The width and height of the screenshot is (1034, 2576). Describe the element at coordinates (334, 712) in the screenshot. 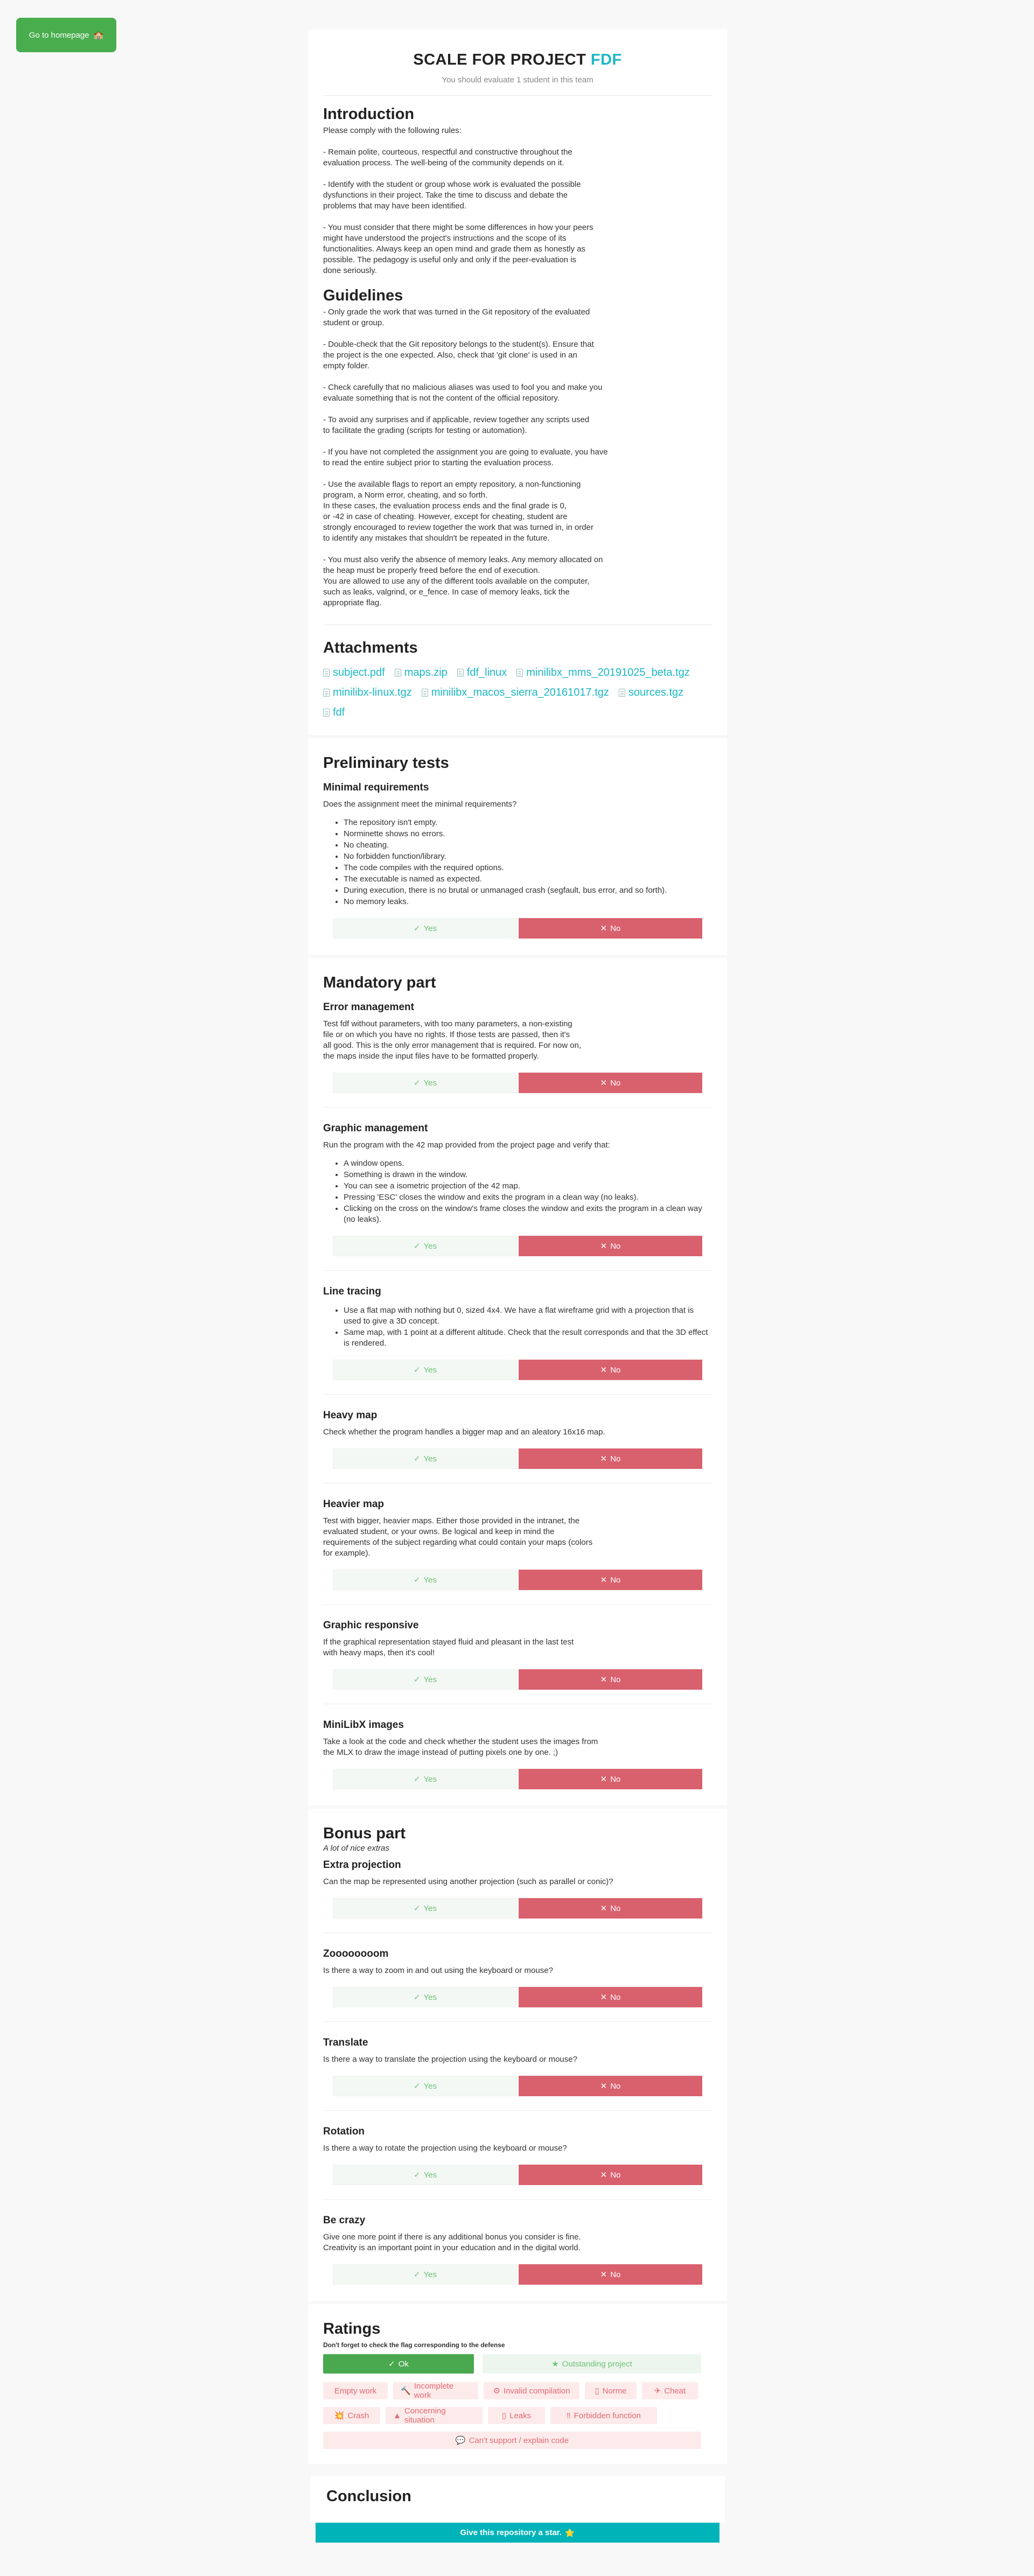

I see `attachment-link: fdf` at that location.